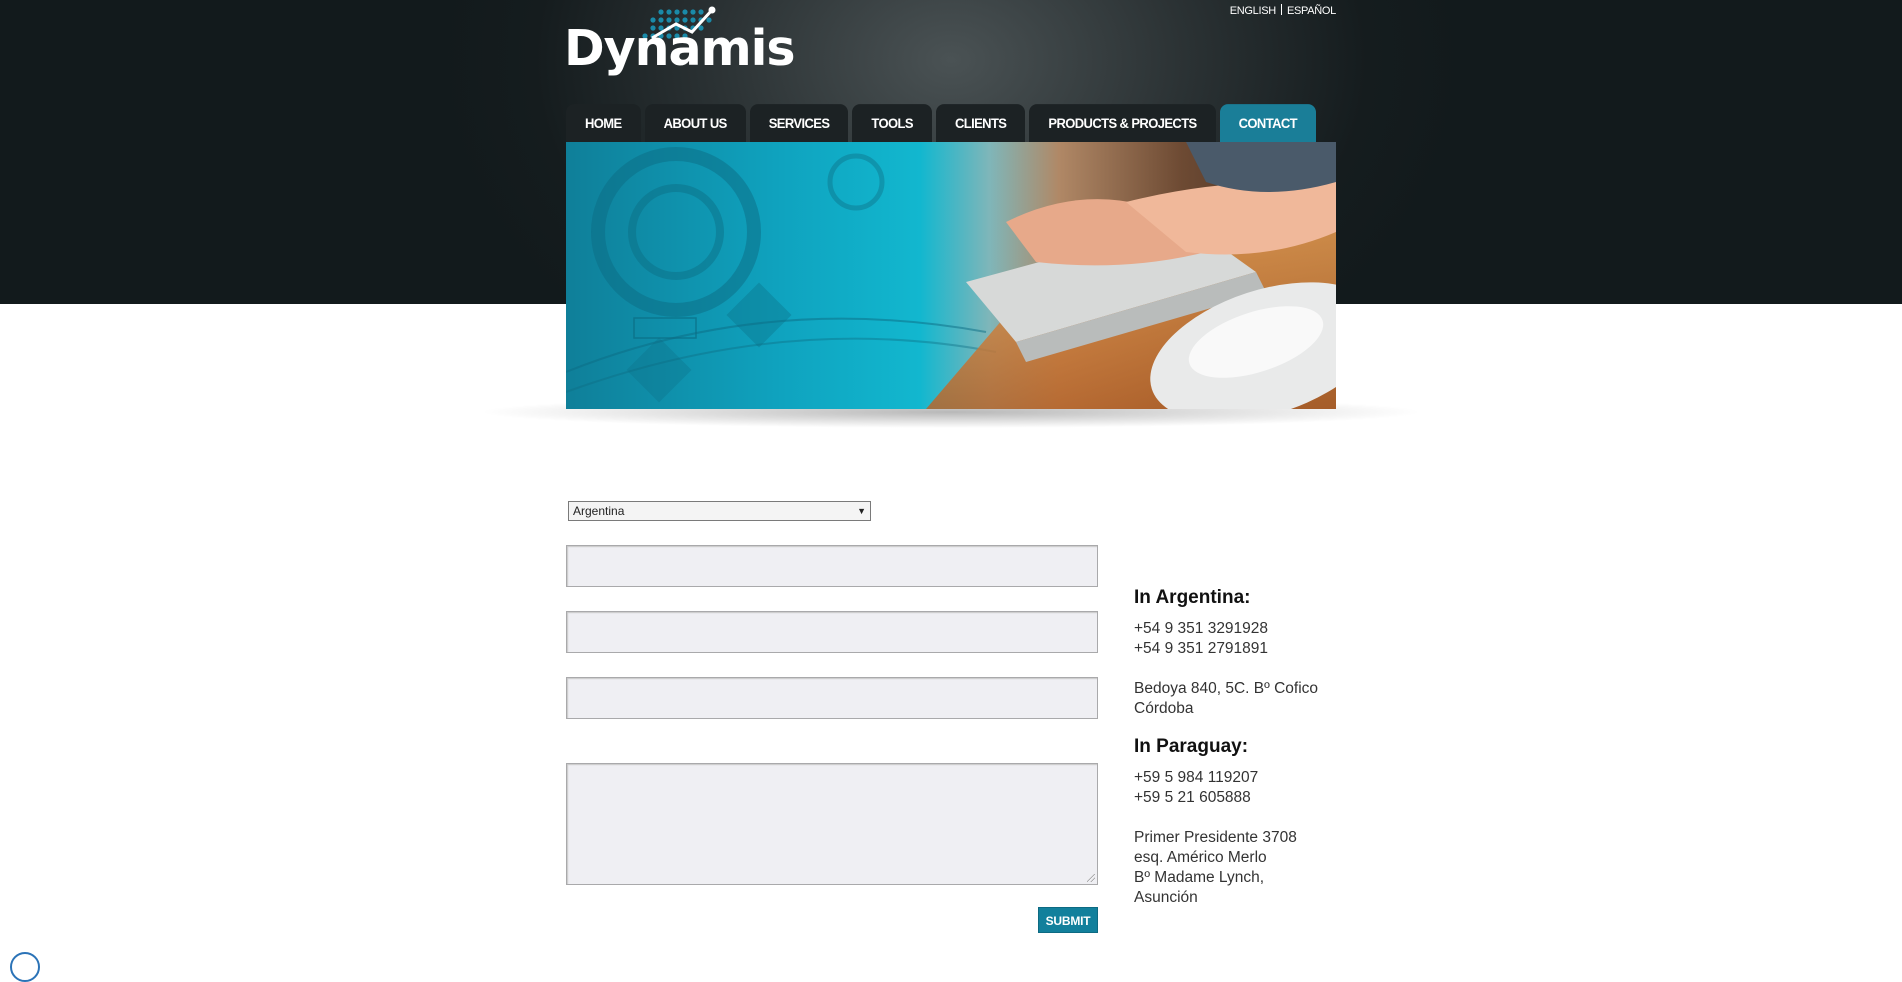 This screenshot has width=1902, height=982. I want to click on country-select-value: Argentina, so click(599, 511).